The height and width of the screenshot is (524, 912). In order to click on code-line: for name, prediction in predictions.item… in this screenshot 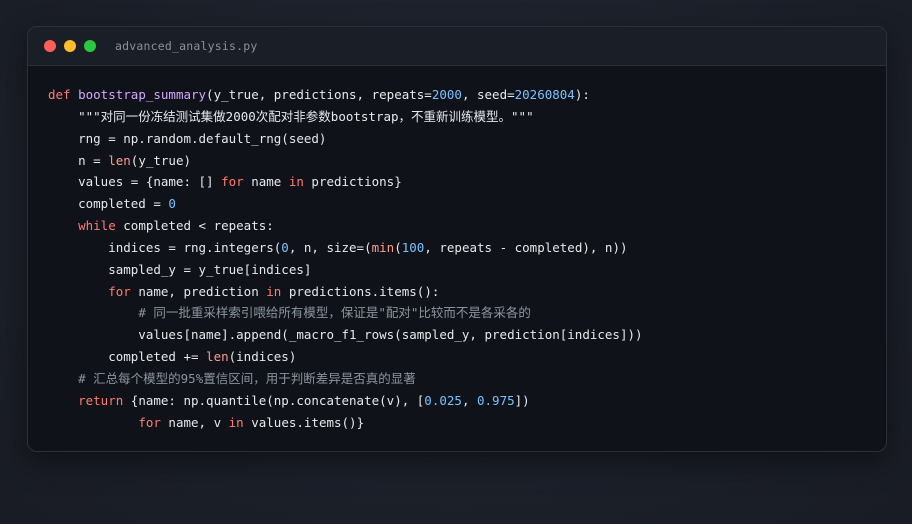, I will do `click(345, 292)`.